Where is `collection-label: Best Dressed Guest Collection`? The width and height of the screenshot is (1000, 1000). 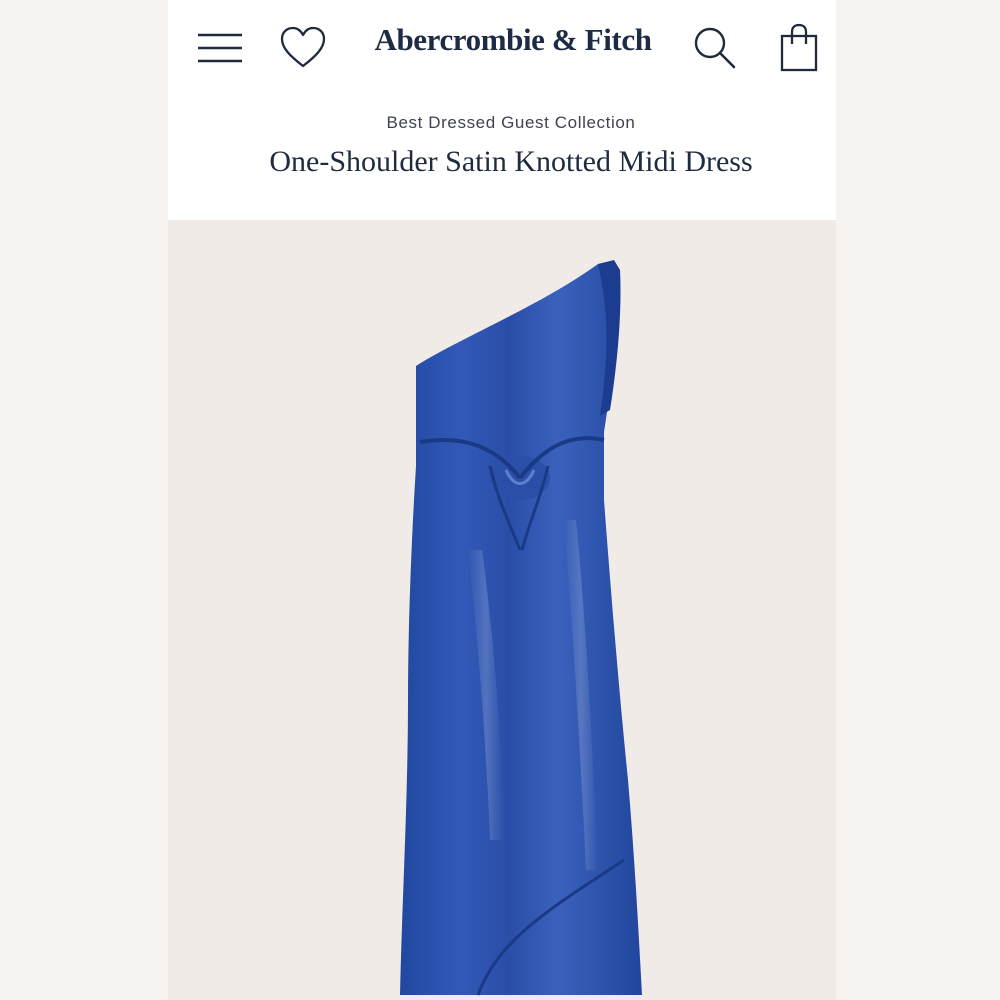 collection-label: Best Dressed Guest Collection is located at coordinates (511, 122).